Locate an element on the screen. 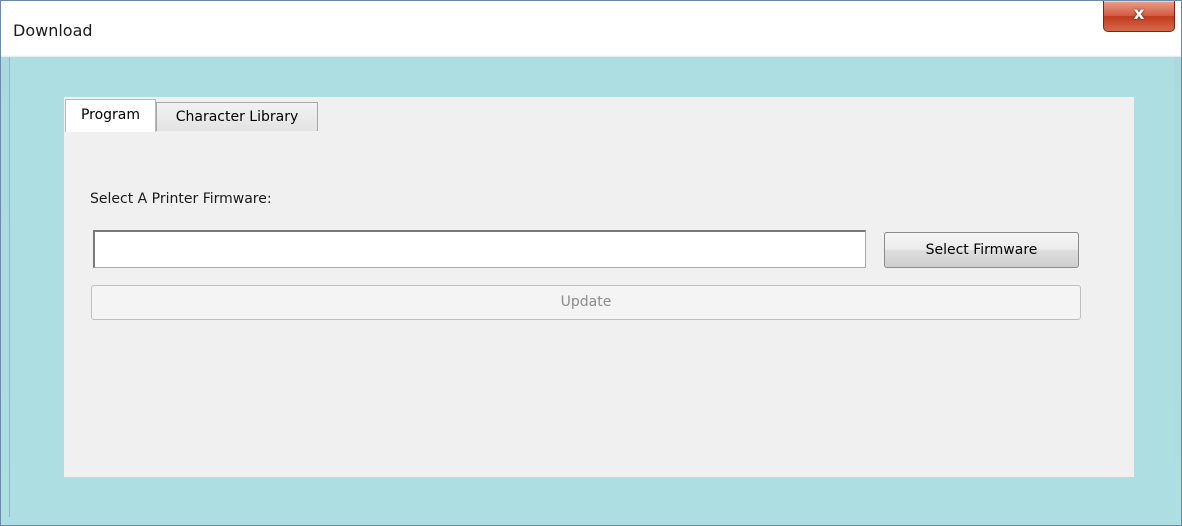 Image resolution: width=1182 pixels, height=526 pixels. close-button: x is located at coordinates (1139, 16).